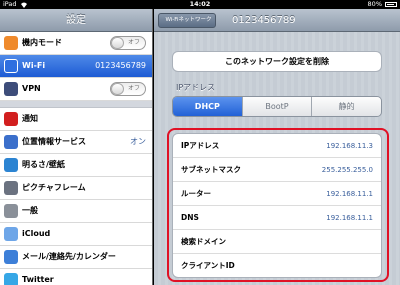  Describe the element at coordinates (346, 106) in the screenshot. I see `segment-static: 静的` at that location.